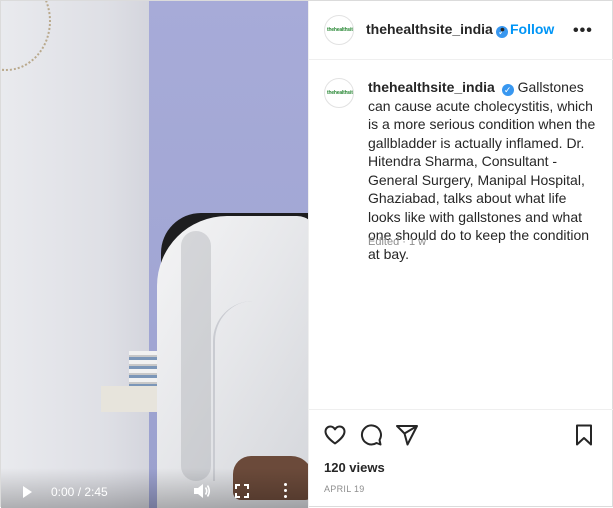 The image size is (613, 508). I want to click on comment-icon, so click(371, 435).